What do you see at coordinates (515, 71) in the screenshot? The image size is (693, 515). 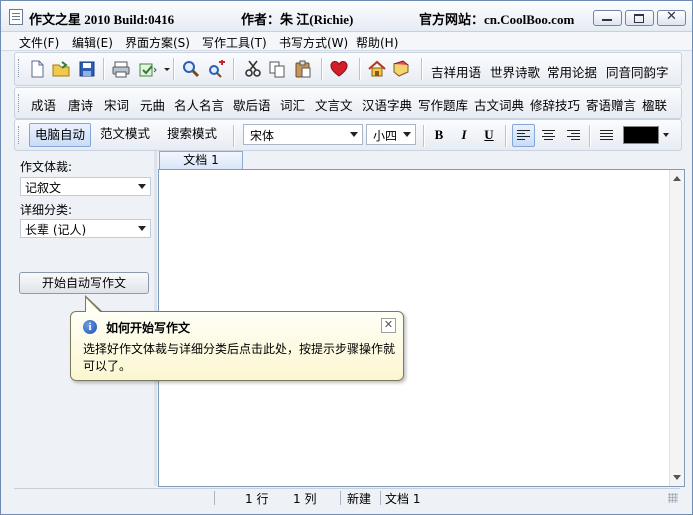 I see `link-world-poetry: 世界诗歌` at bounding box center [515, 71].